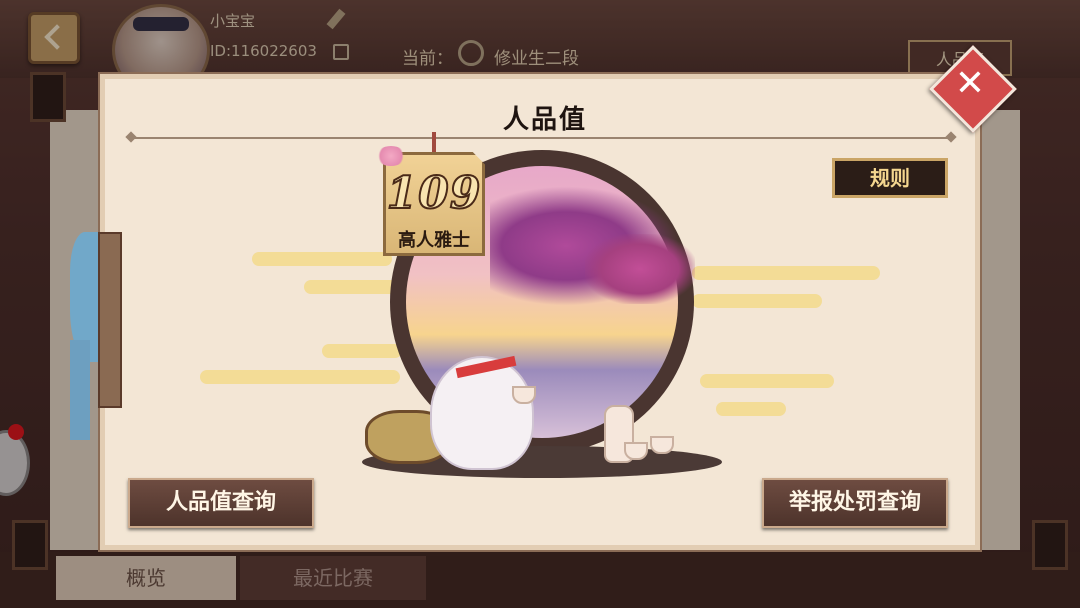 This screenshot has height=608, width=1080. Describe the element at coordinates (80, 390) in the screenshot. I see `tassel-ornament` at that location.